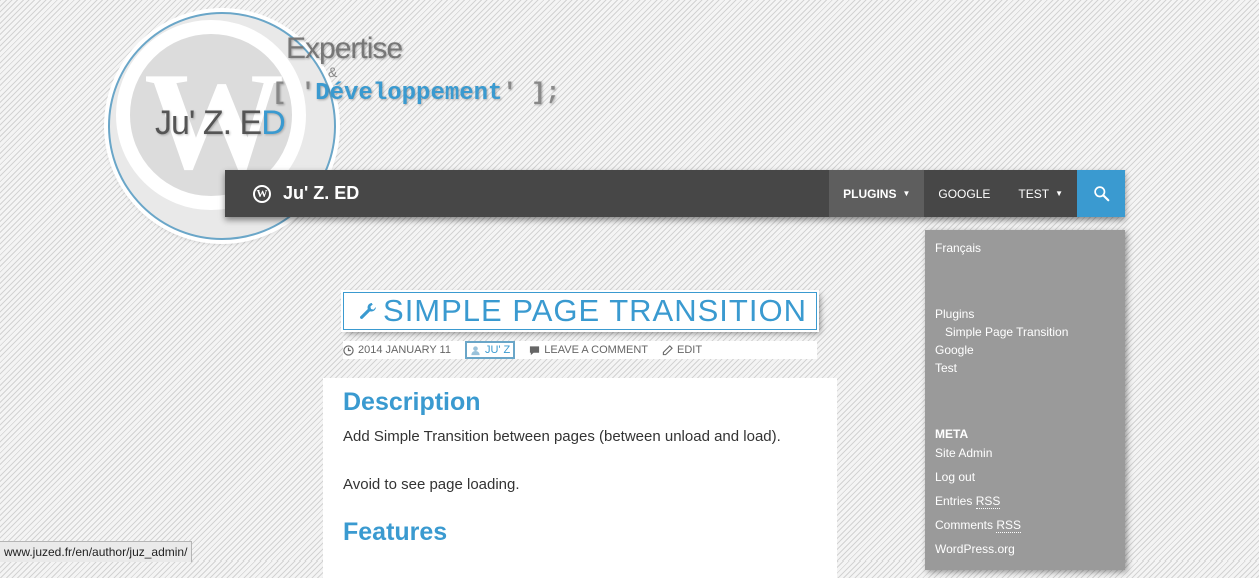  Describe the element at coordinates (958, 248) in the screenshot. I see `language-link: Français` at that location.